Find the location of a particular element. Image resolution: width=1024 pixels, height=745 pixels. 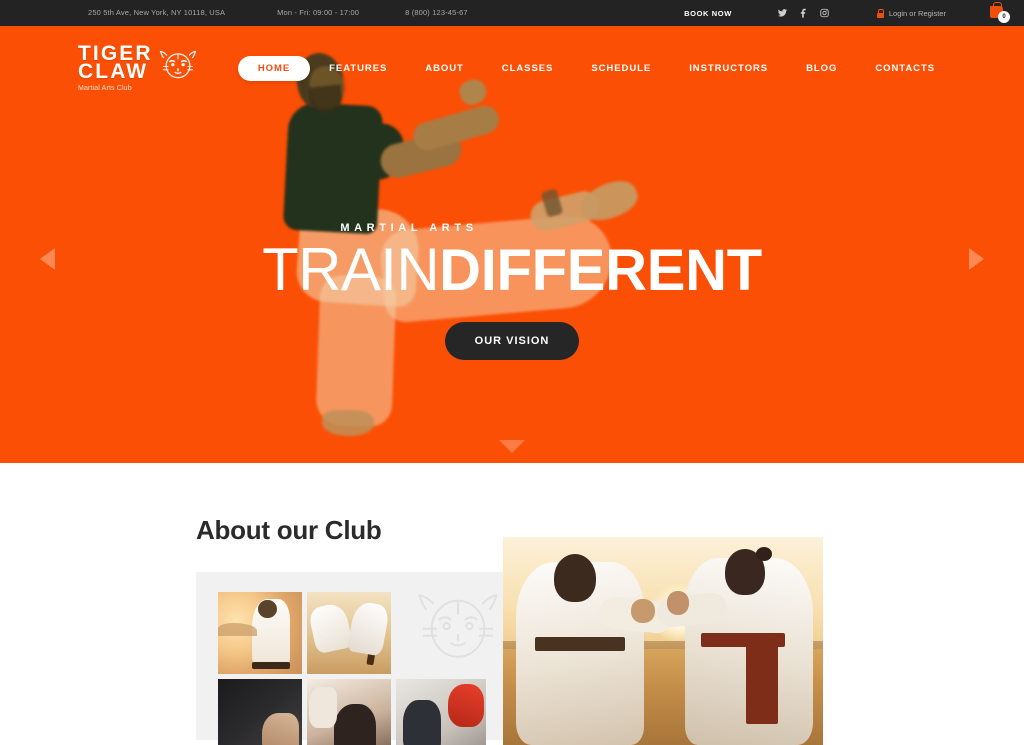

nav-item-about: ABOUT is located at coordinates (444, 68).